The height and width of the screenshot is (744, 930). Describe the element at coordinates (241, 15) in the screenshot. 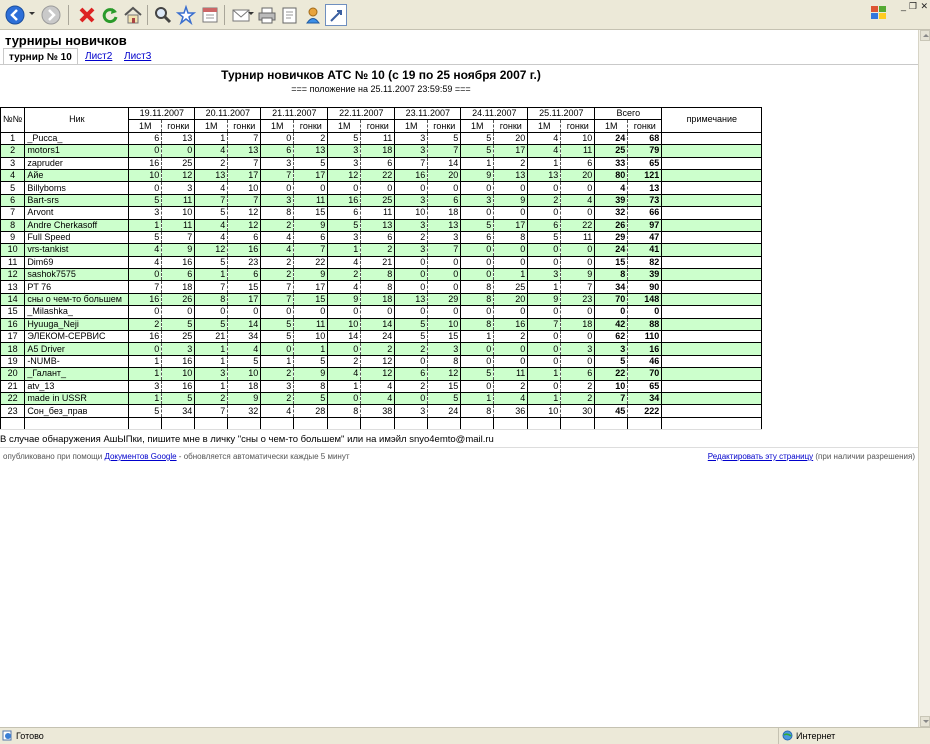

I see `mail-button` at that location.